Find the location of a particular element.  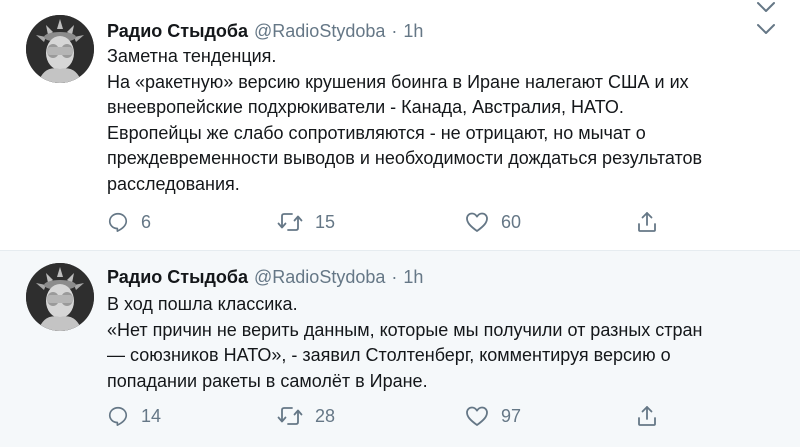

tweet-actions: 14 28 97 is located at coordinates (447, 416).